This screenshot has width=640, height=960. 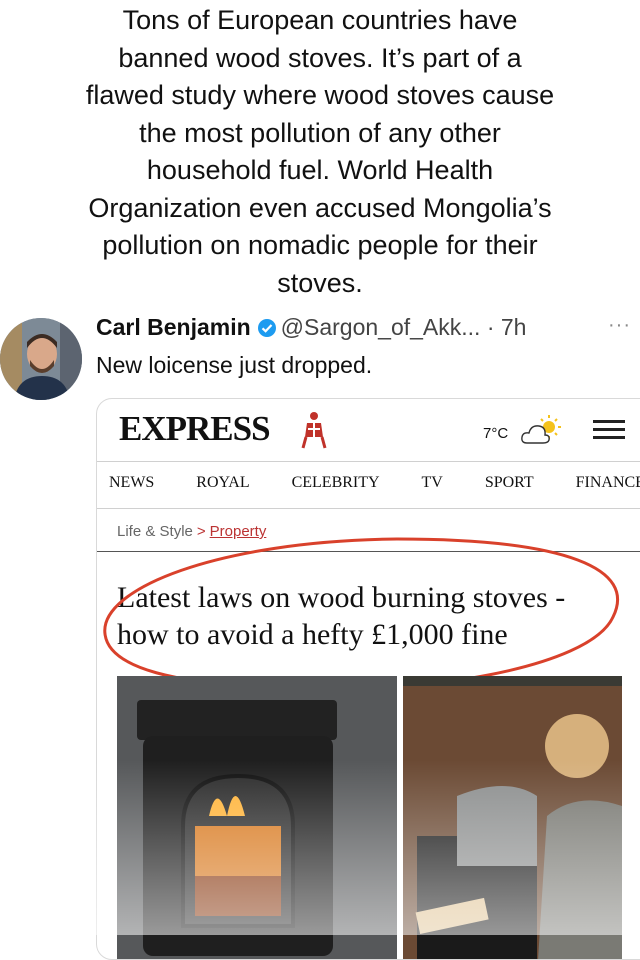 What do you see at coordinates (195, 428) in the screenshot?
I see `express-logo: EXPRESS` at bounding box center [195, 428].